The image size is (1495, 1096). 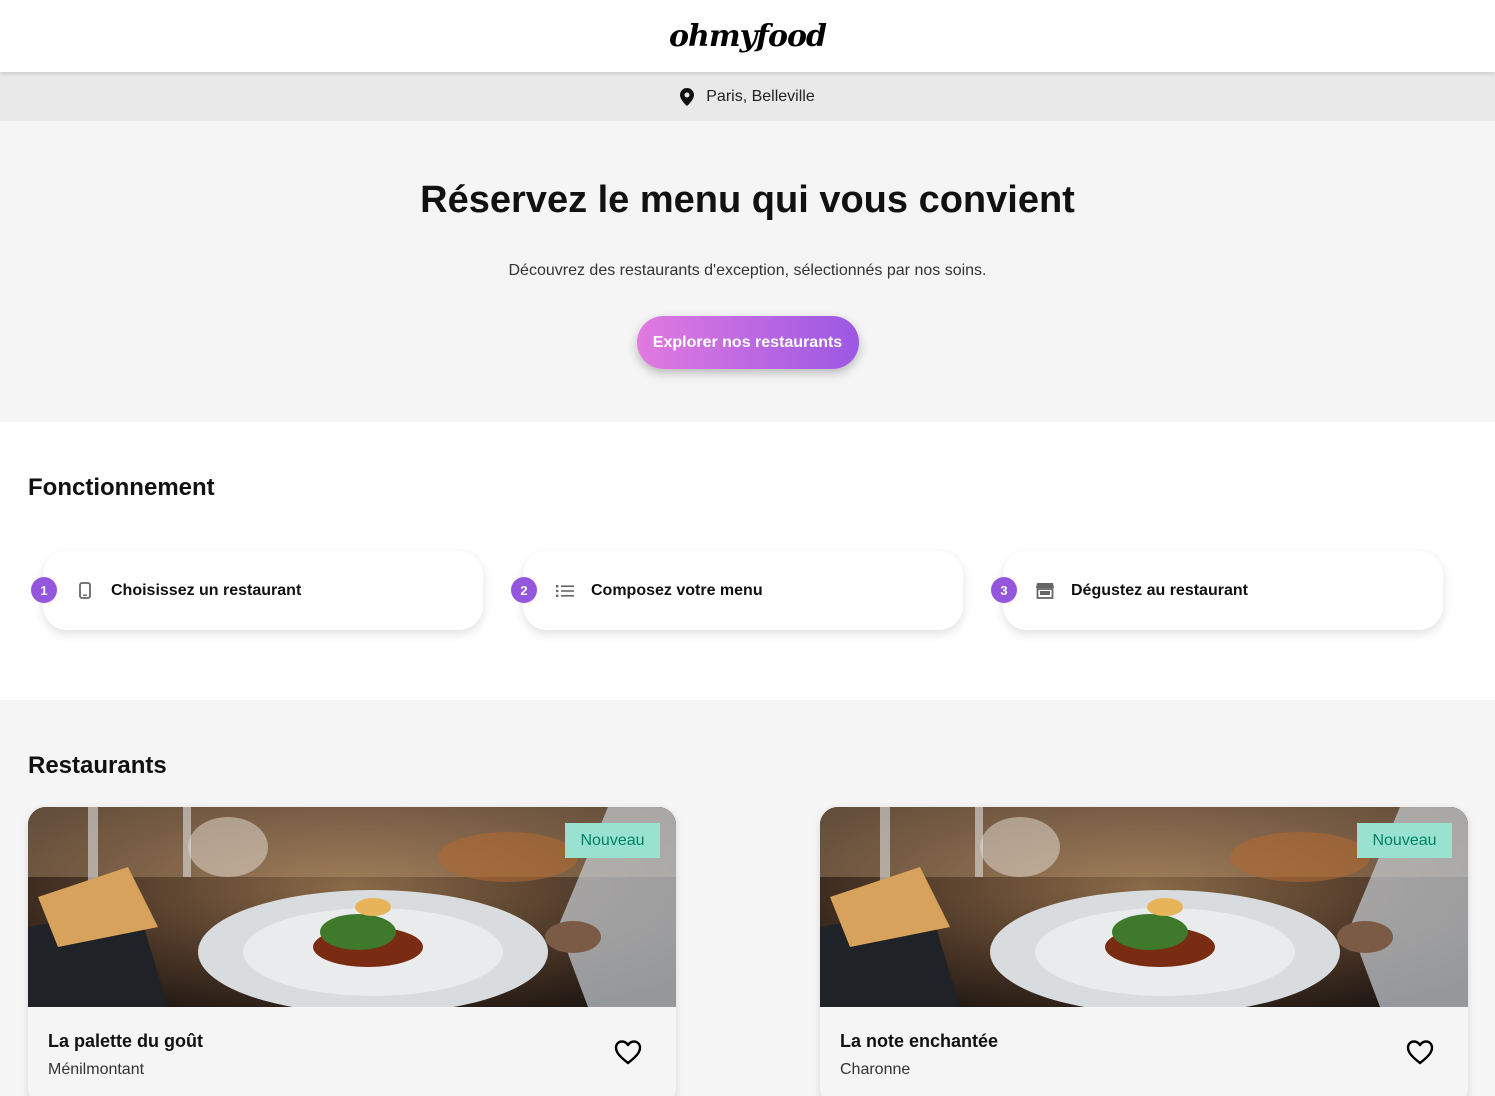 I want to click on location-text: Paris, Belleville, so click(x=760, y=96).